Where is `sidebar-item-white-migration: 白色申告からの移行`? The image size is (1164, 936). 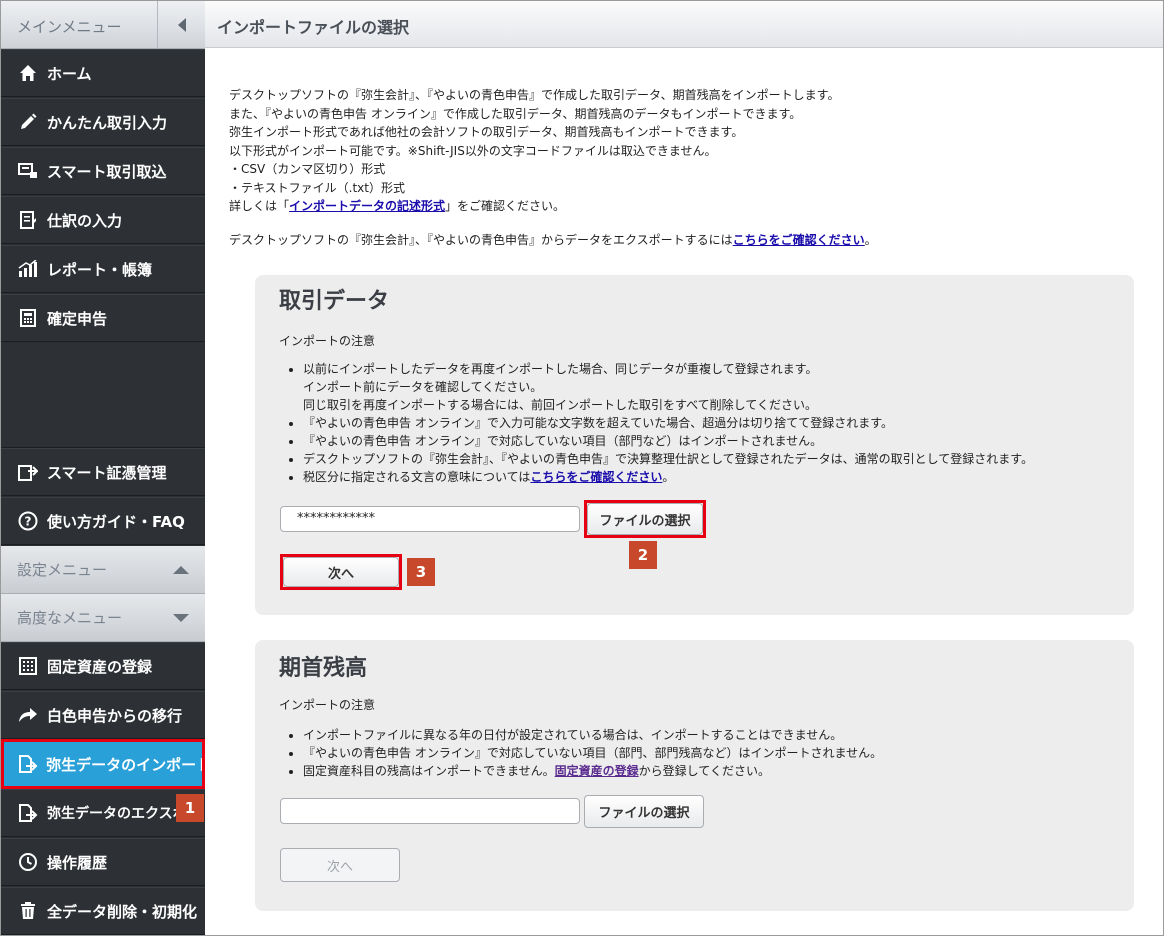
sidebar-item-white-migration: 白色申告からの移行 is located at coordinates (103, 715).